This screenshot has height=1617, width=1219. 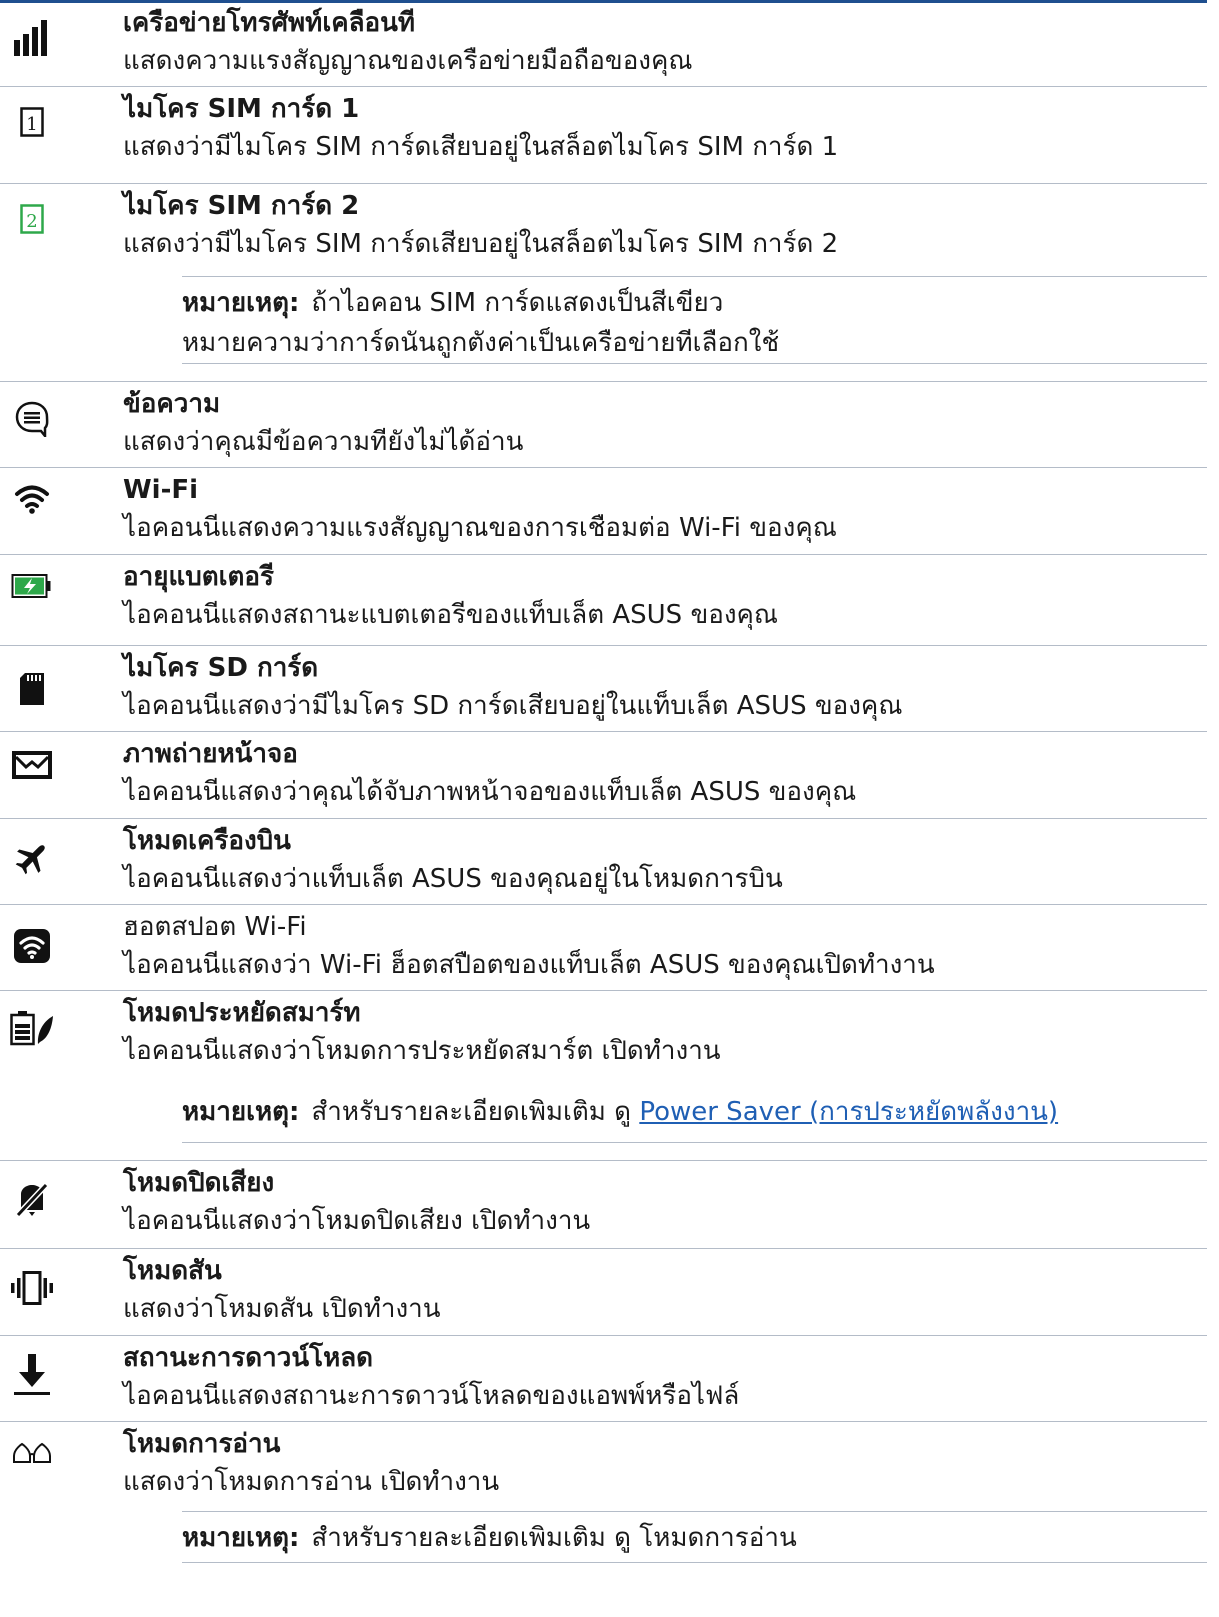 What do you see at coordinates (248, 1358) in the screenshot?
I see `entry-title: สถานะการดาวน์โหลด` at bounding box center [248, 1358].